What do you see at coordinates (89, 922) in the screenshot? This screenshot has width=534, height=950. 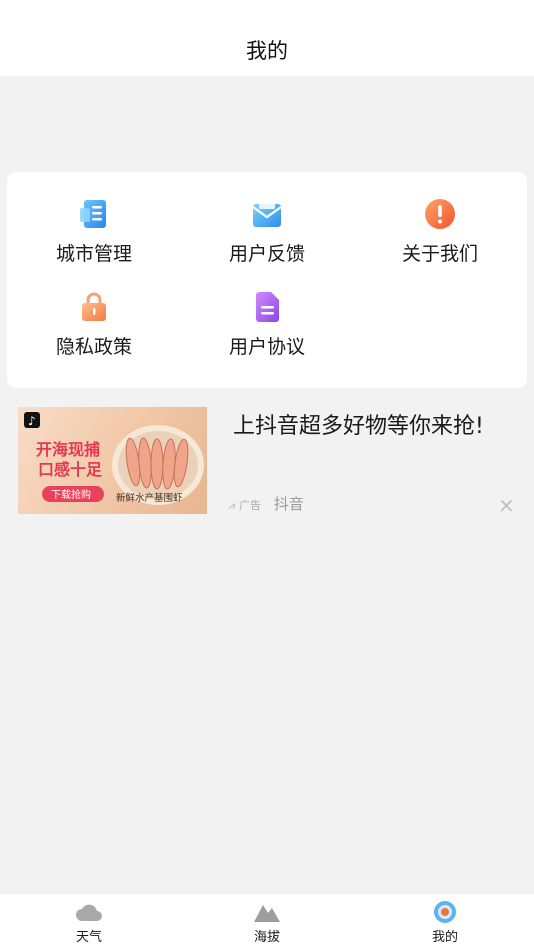 I see `tab-weather: 天气` at bounding box center [89, 922].